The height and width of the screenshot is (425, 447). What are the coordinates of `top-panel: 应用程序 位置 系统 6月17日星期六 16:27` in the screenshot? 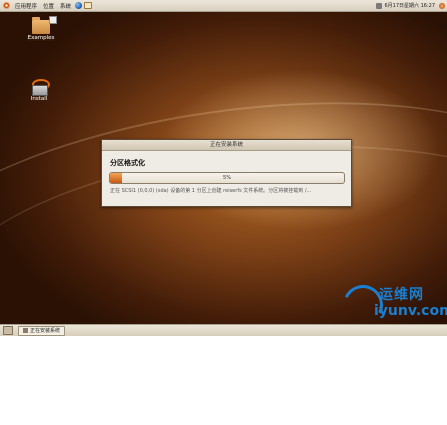 It's located at (223, 6).